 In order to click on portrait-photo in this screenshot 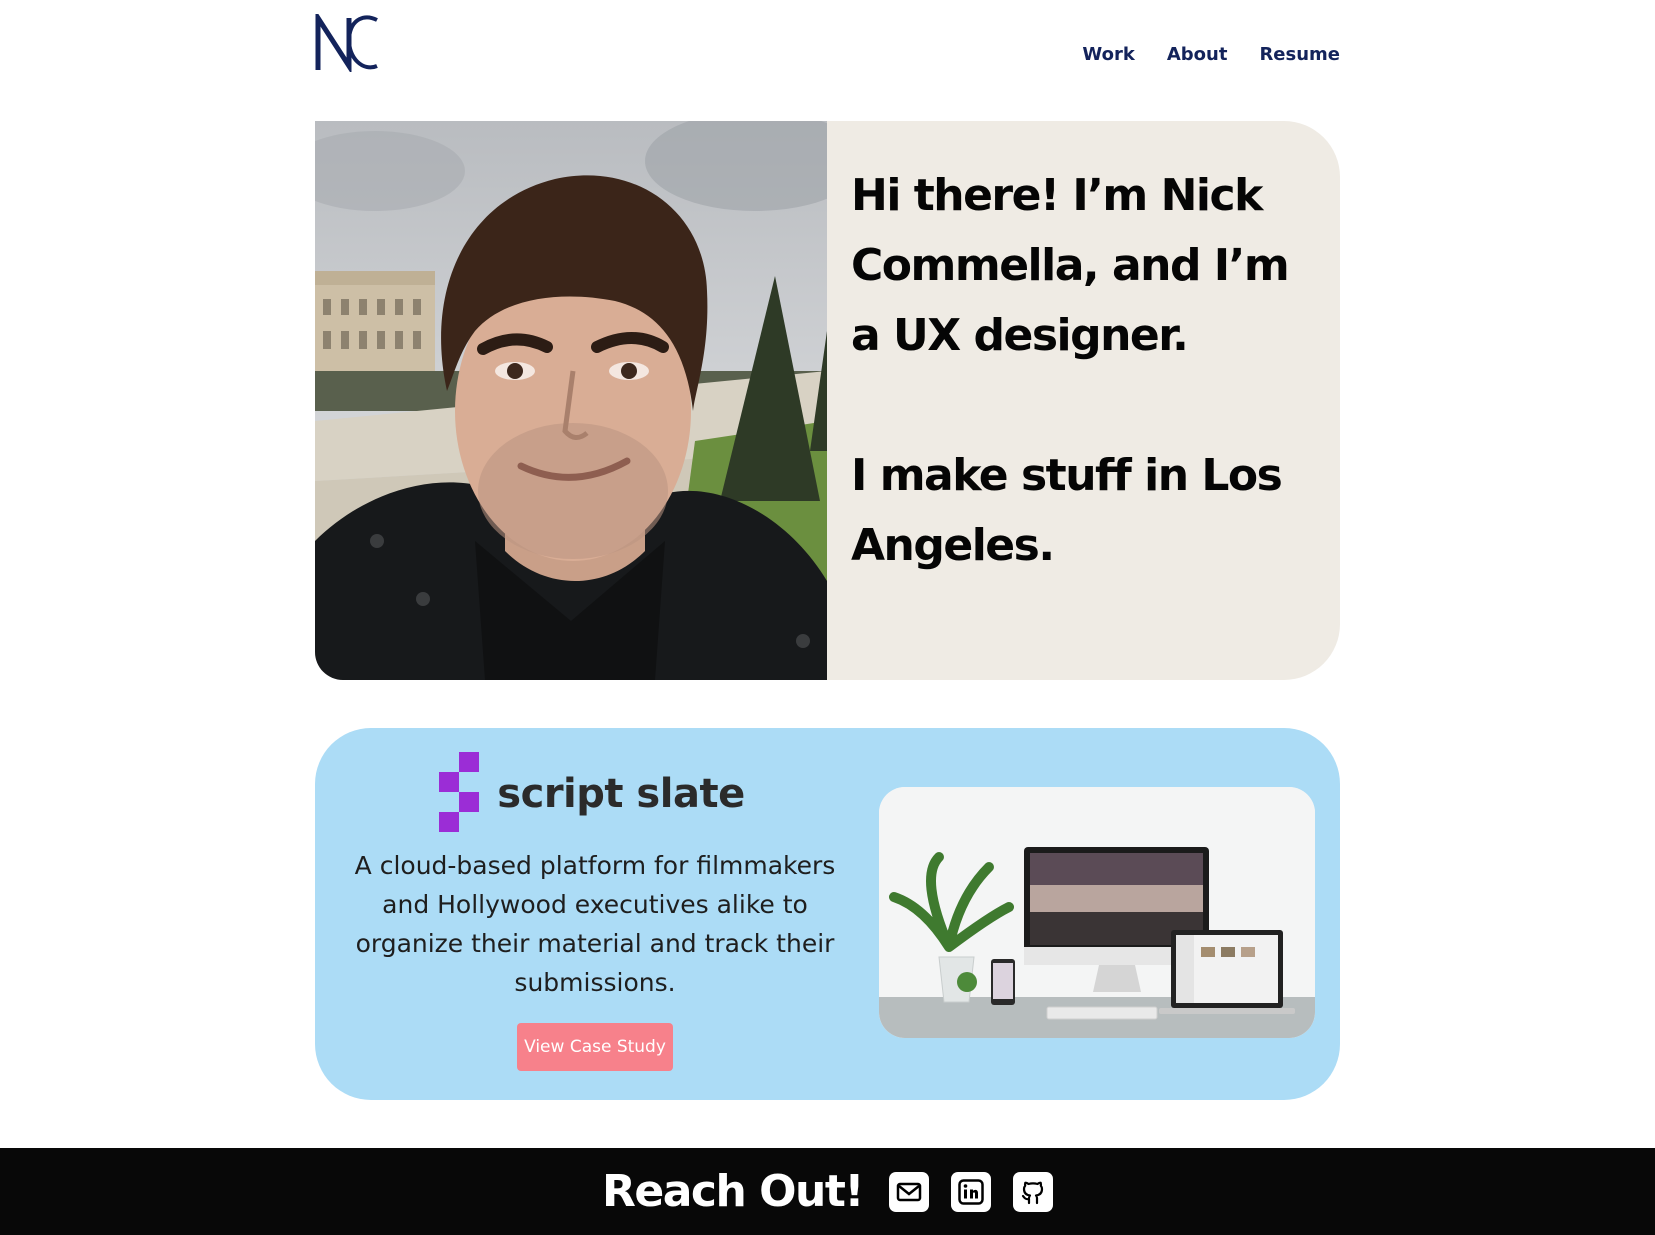, I will do `click(571, 400)`.